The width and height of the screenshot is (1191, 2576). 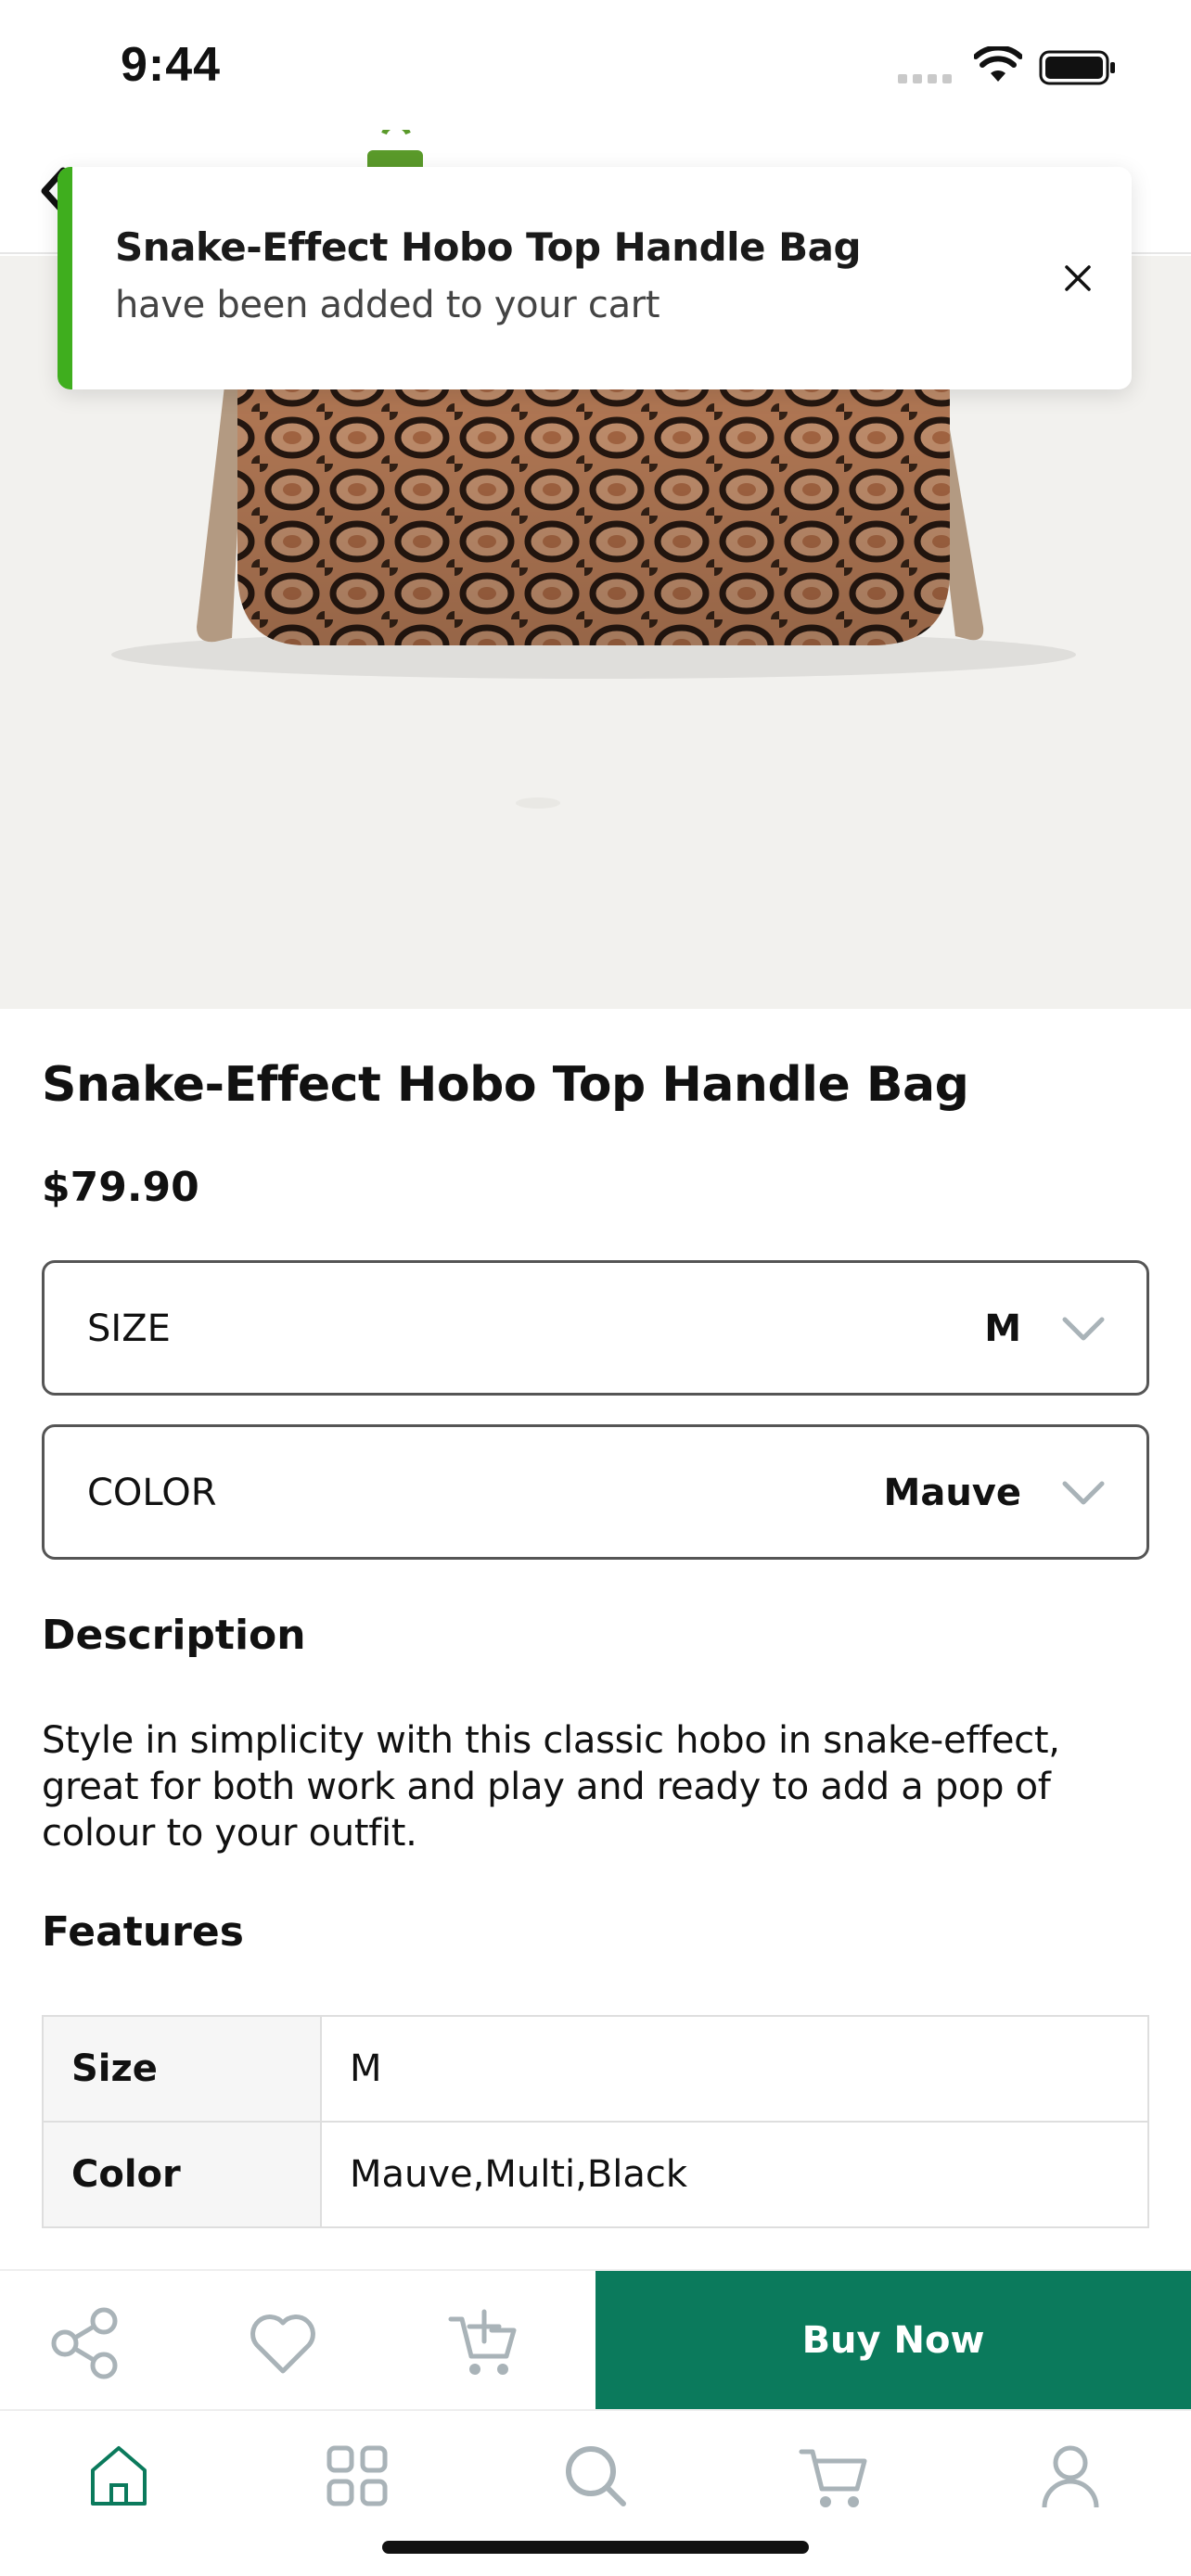 I want to click on toast-title: Snake-Effect Hobo Top Handle Bag, so click(x=488, y=247).